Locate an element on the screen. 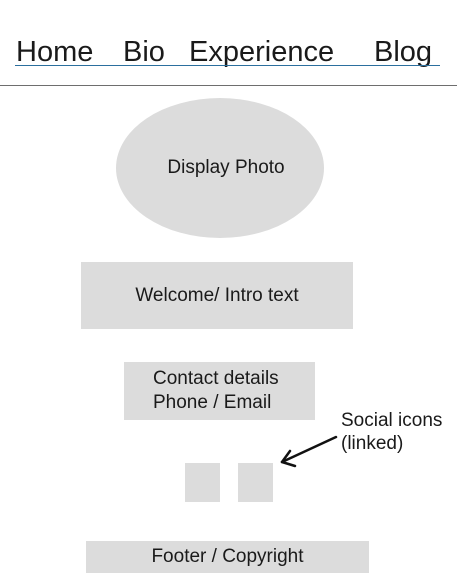 The height and width of the screenshot is (585, 457). footer: Footer / Copyright is located at coordinates (227, 557).